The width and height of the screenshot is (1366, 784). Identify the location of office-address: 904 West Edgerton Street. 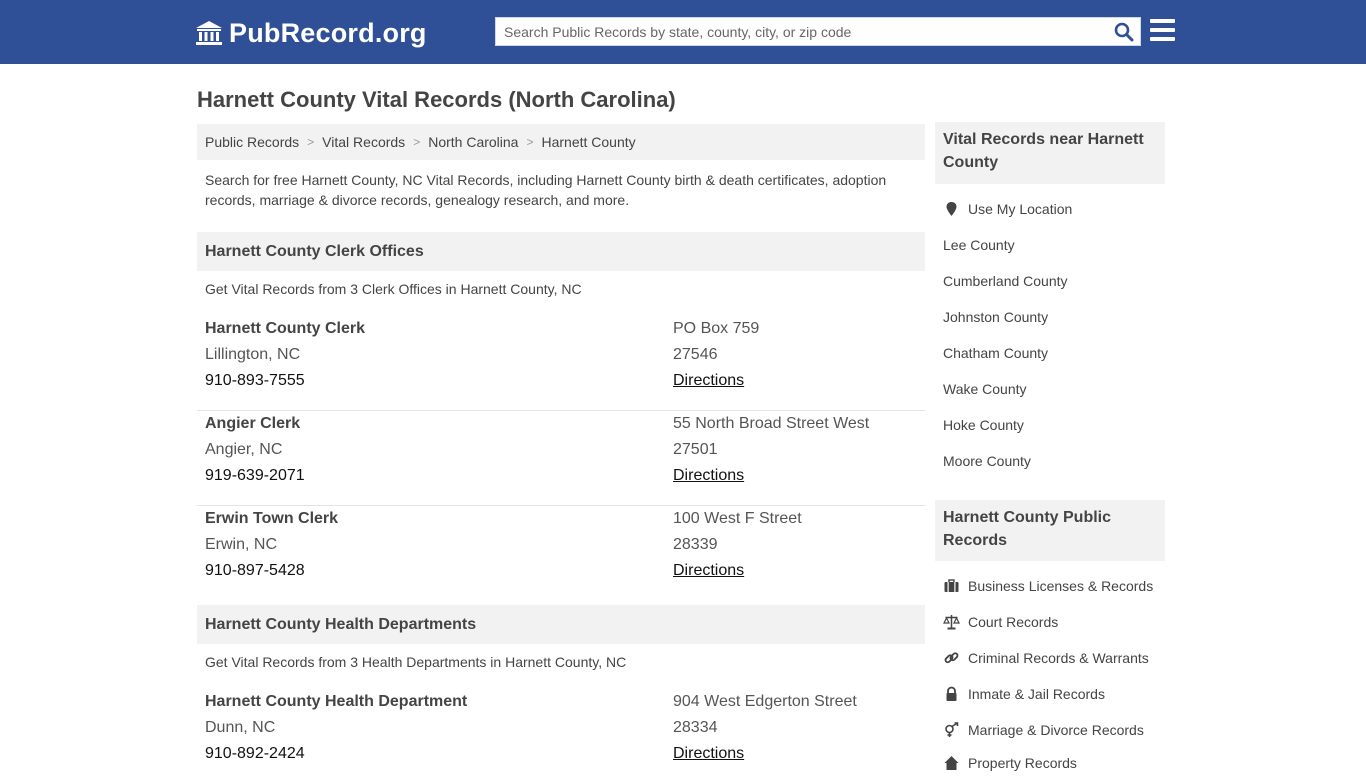
(765, 701).